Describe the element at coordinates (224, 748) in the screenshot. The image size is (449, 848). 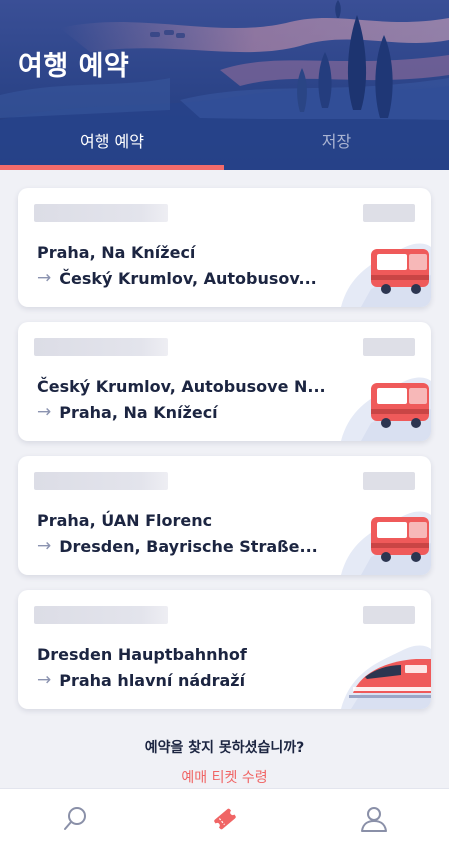
I see `not-found-text: 예약을 찾지 못하셨습니까?` at that location.